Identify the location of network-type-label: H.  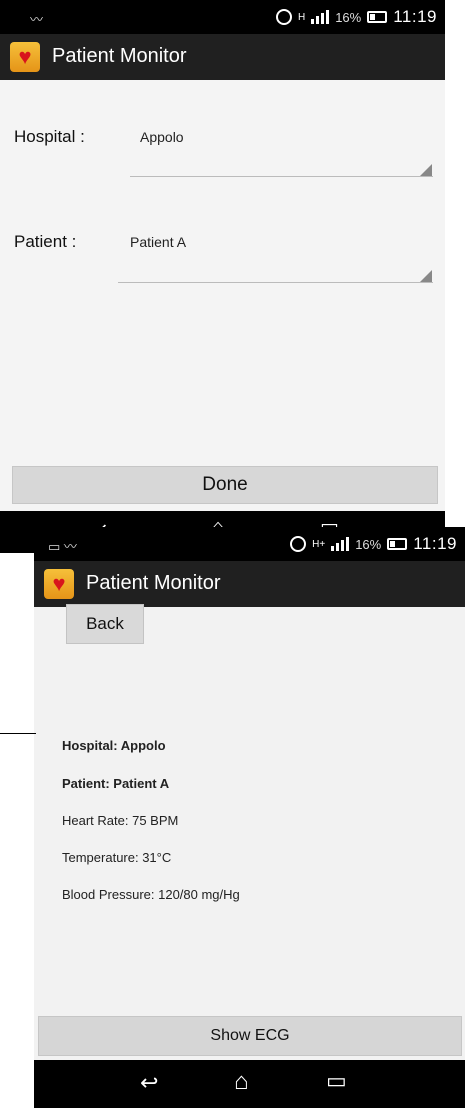
(301, 17).